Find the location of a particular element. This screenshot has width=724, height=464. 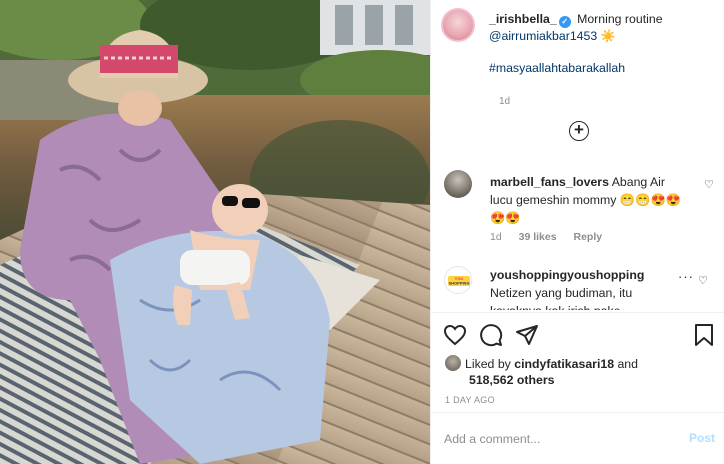

comment-meta: 1d 39 likes Reply is located at coordinates (553, 237).